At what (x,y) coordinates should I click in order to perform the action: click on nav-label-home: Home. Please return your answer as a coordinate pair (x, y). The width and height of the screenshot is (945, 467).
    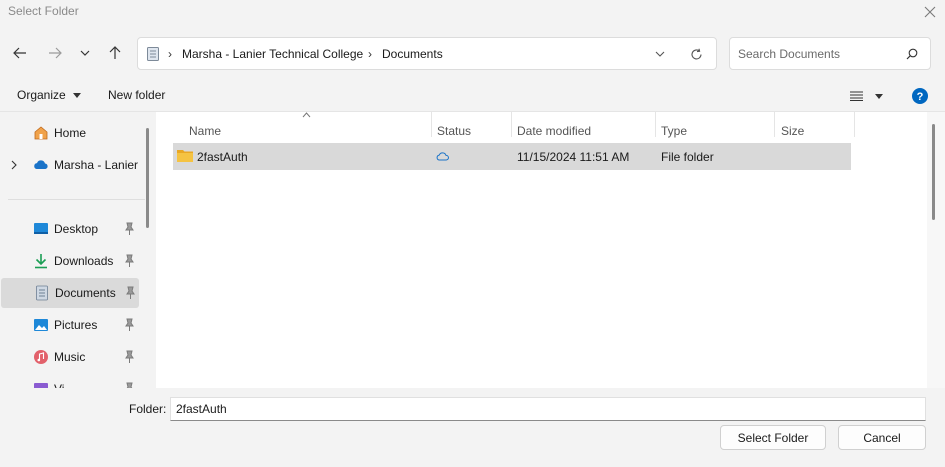
    Looking at the image, I should click on (70, 133).